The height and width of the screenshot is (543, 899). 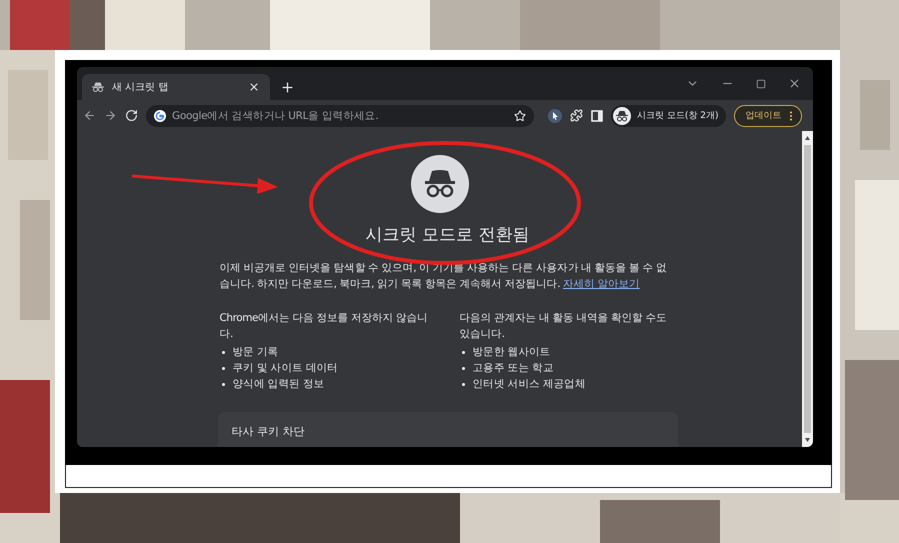 I want to click on page-title: 시크릿 모드로 전환됨, so click(x=447, y=235).